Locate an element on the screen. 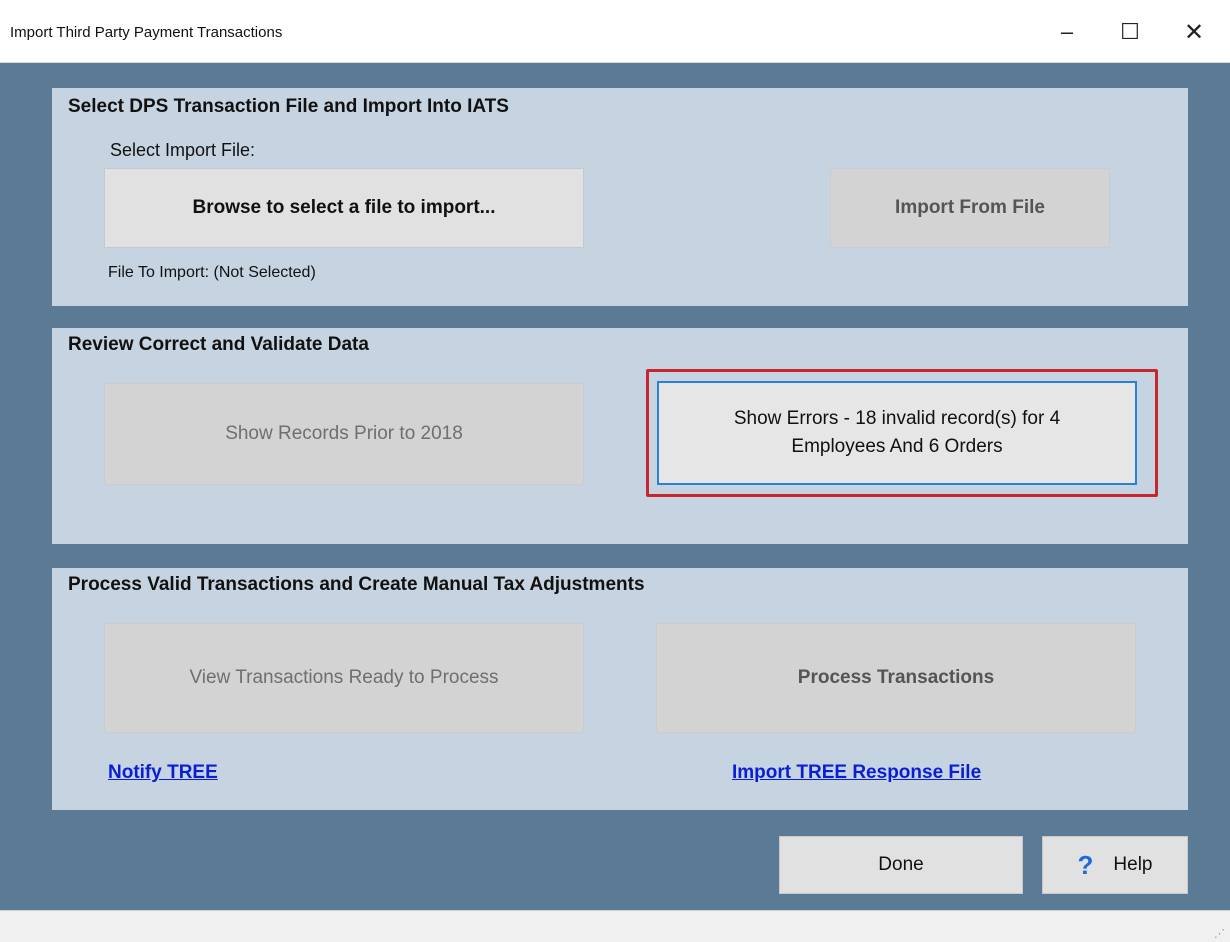  import-from-file-button: Import From File is located at coordinates (970, 208).